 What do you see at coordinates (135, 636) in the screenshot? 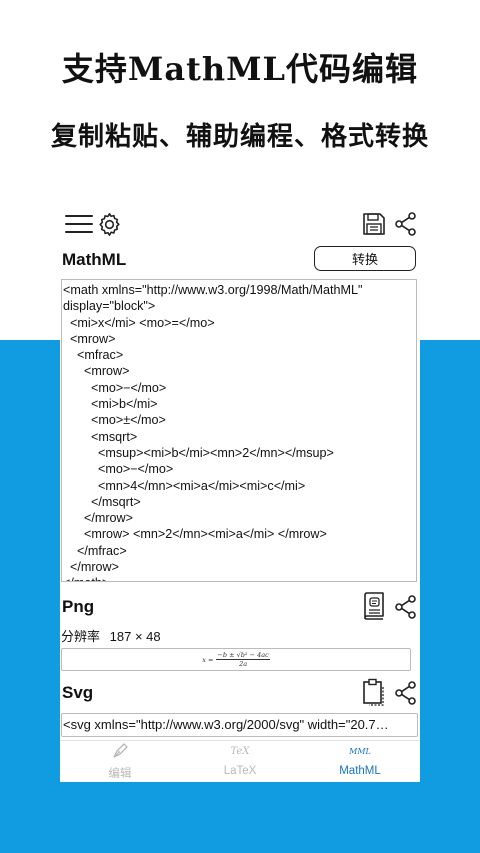
I see `resolution-value: 187 × 48` at bounding box center [135, 636].